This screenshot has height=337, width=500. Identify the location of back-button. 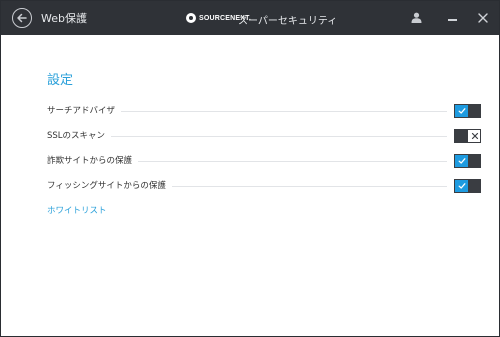
(22, 18).